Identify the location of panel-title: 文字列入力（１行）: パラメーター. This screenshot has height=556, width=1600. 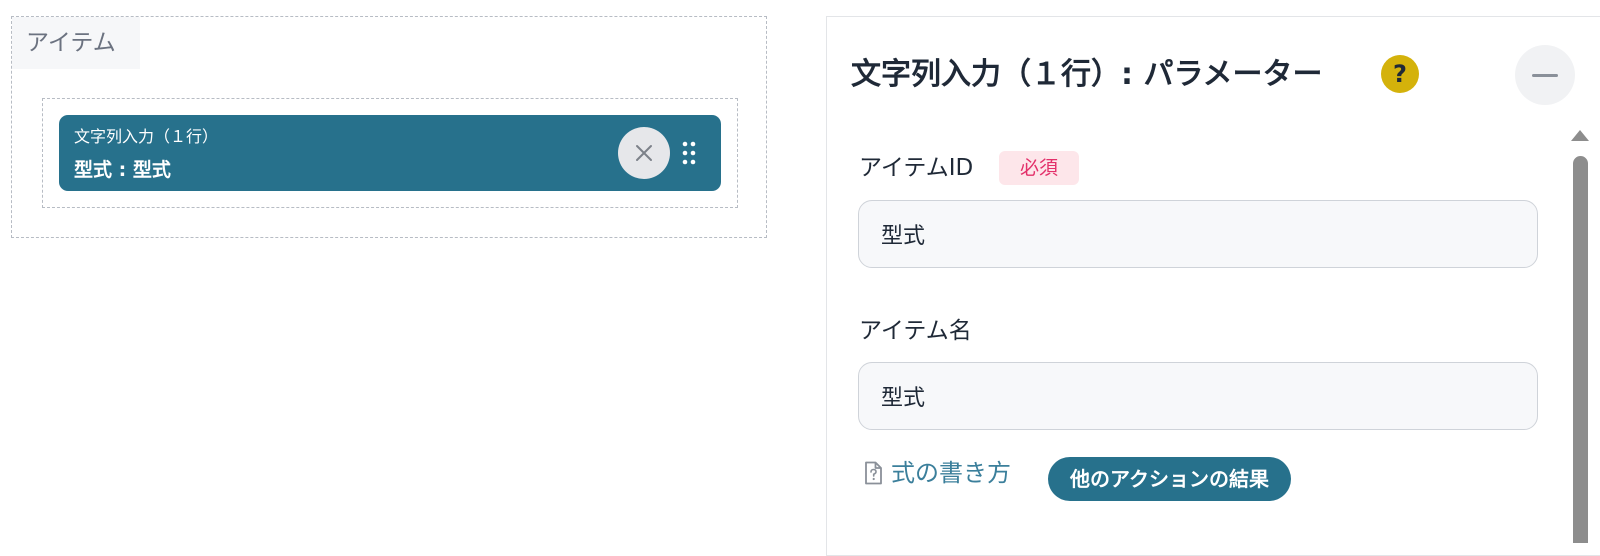
(1087, 74).